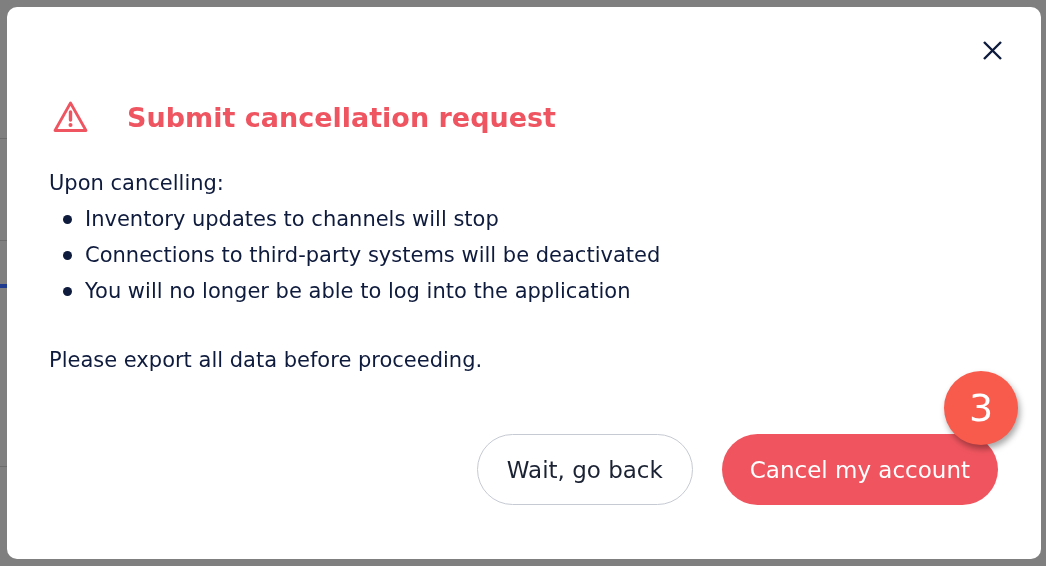 This screenshot has width=1046, height=566. I want to click on warning-icon, so click(70, 117).